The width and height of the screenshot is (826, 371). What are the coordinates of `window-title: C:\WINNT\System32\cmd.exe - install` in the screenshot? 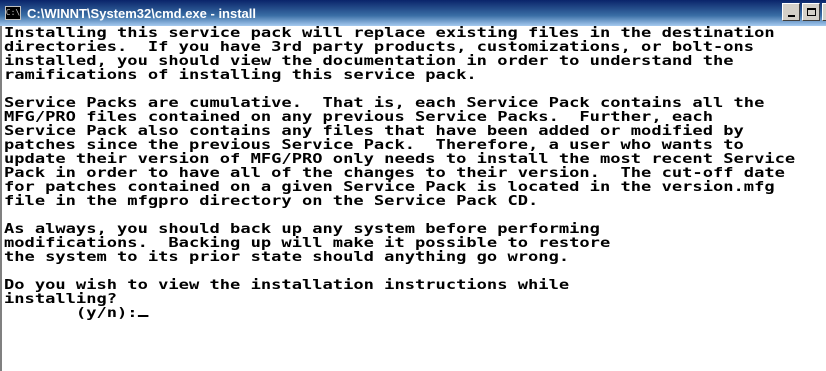 It's located at (142, 13).